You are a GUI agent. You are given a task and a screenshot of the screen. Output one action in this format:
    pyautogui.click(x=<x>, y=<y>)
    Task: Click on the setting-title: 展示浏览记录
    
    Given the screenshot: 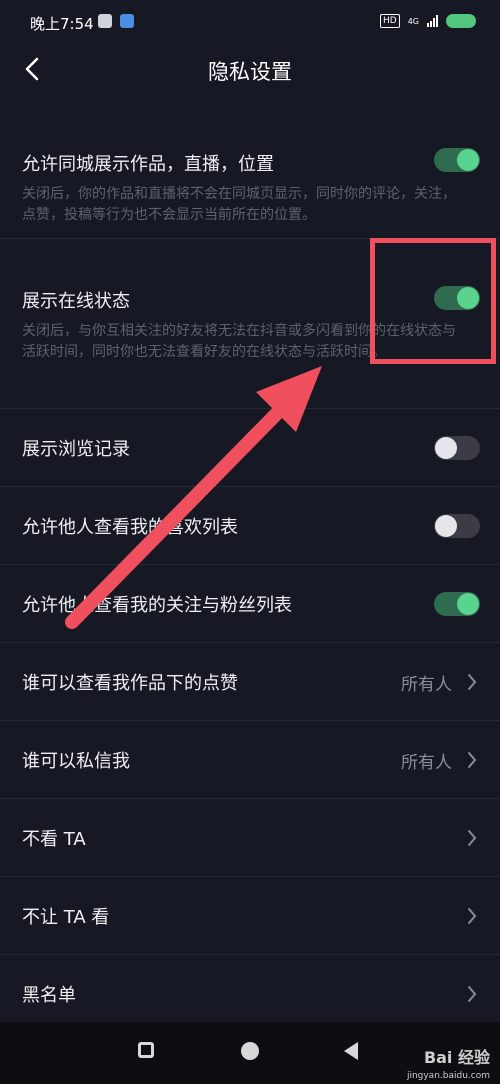 What is the action you would take?
    pyautogui.click(x=76, y=449)
    